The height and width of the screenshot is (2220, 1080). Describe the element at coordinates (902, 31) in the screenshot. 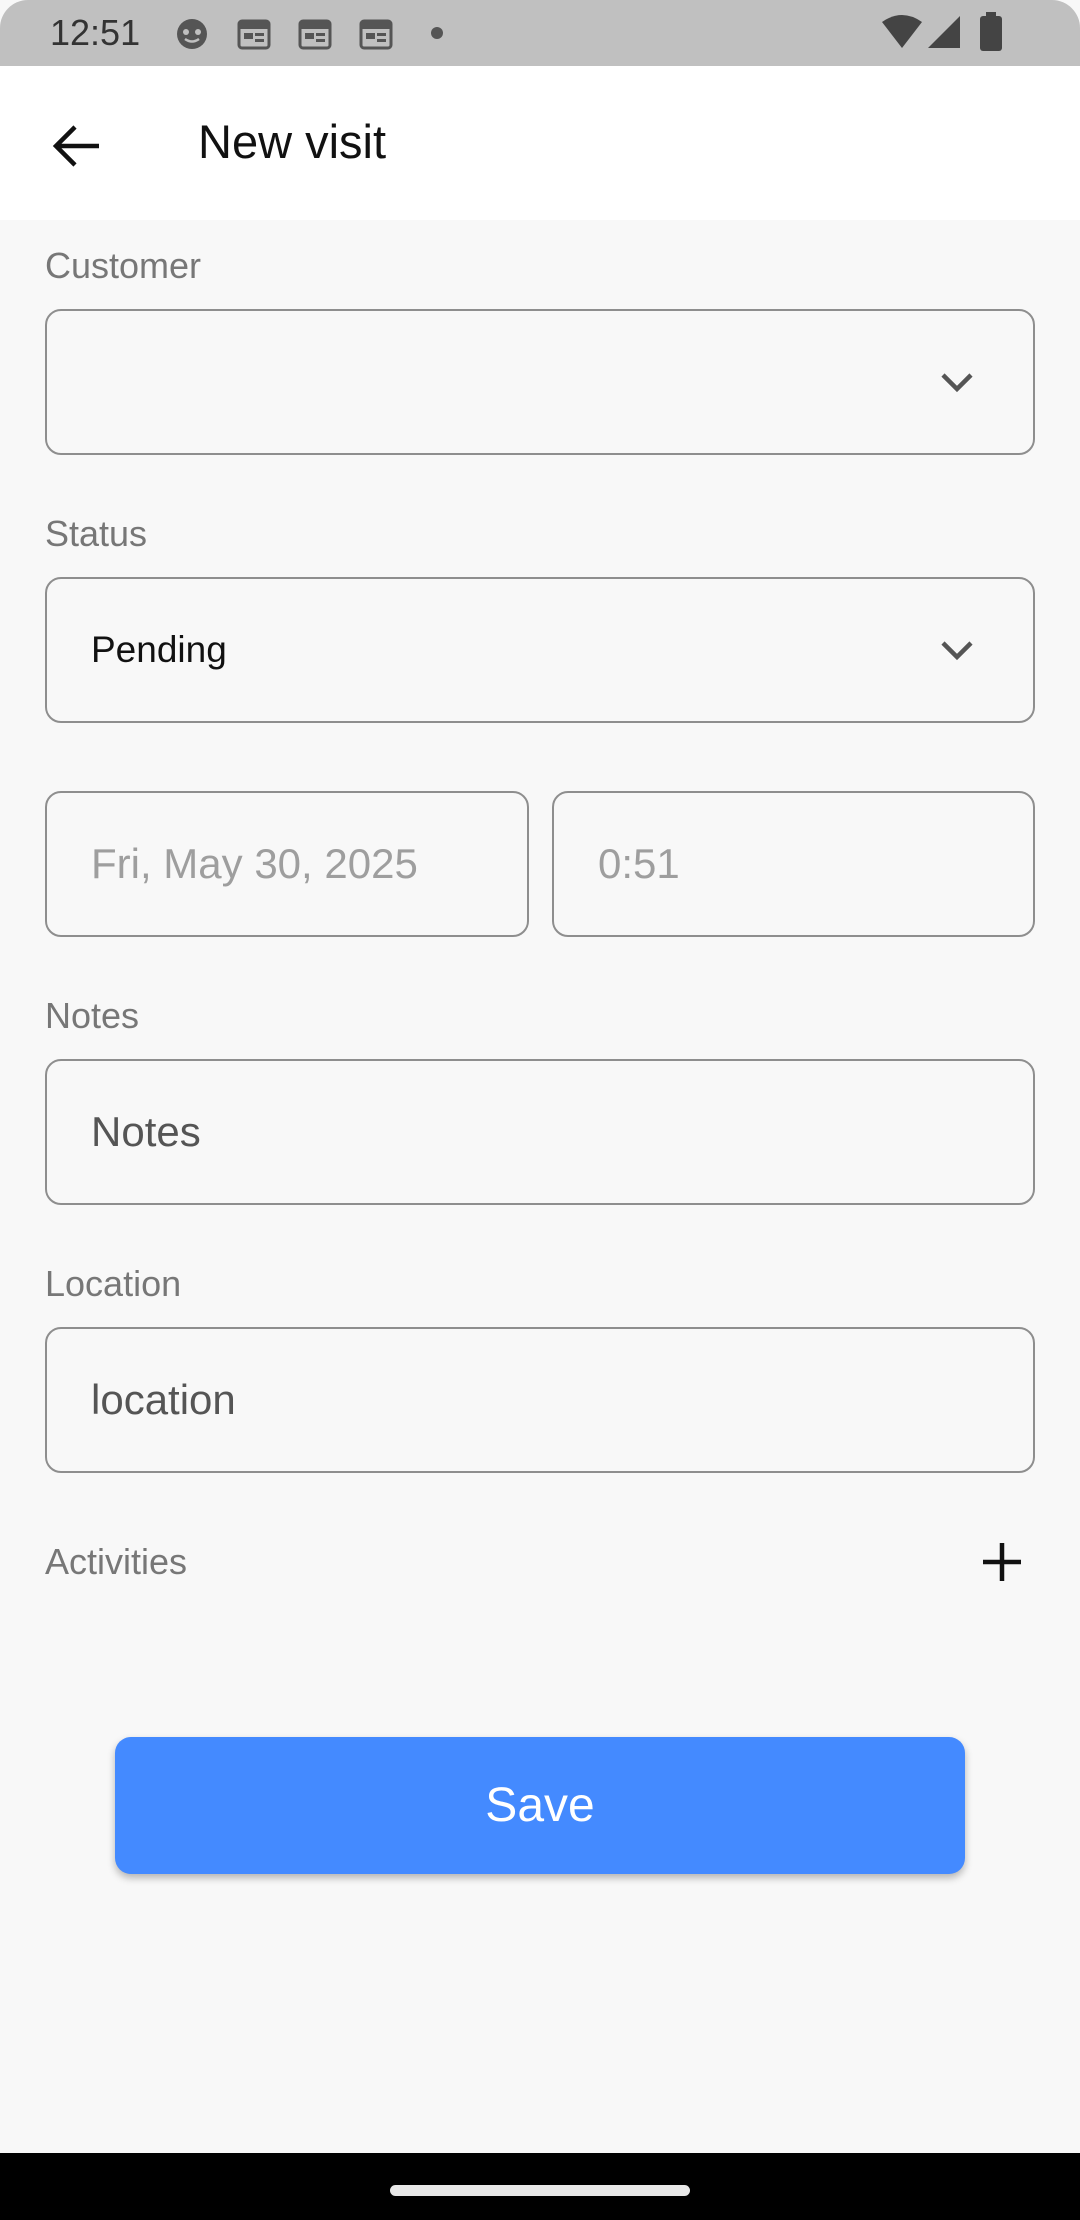

I see `wifi-icon` at that location.